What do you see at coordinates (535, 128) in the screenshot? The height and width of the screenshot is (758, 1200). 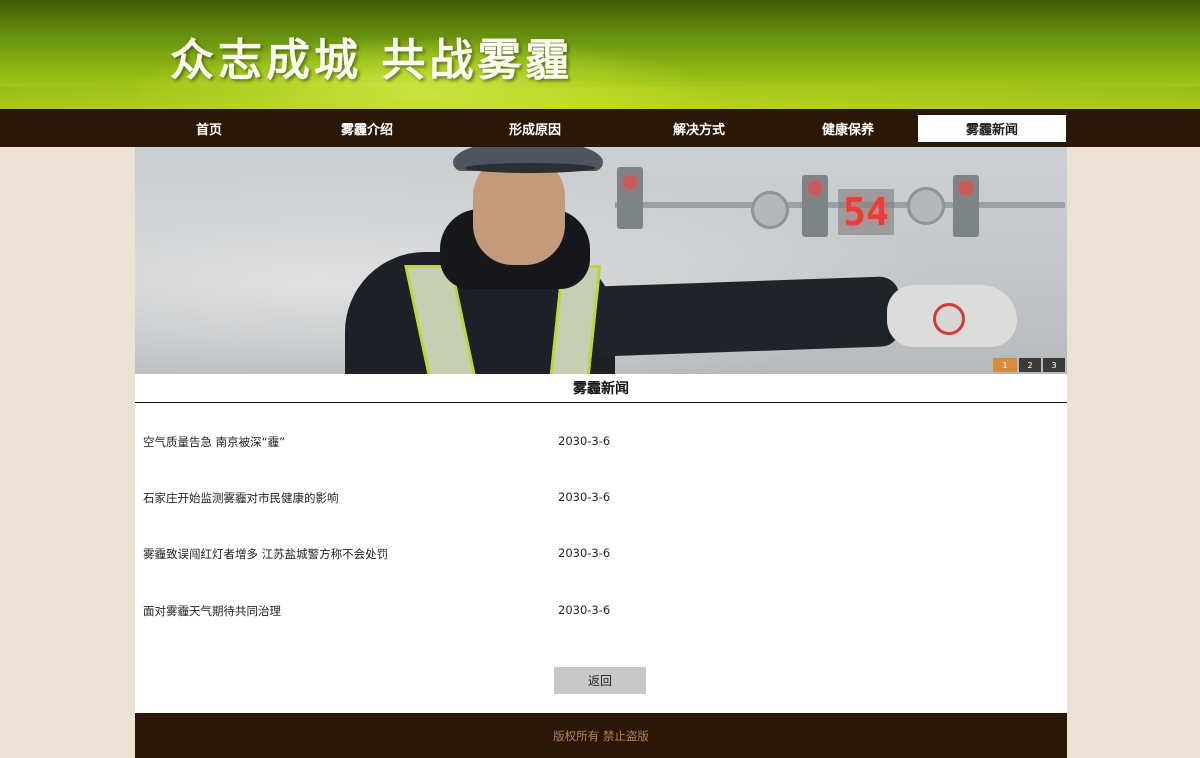 I see `nav-item-causes: 形成原因` at bounding box center [535, 128].